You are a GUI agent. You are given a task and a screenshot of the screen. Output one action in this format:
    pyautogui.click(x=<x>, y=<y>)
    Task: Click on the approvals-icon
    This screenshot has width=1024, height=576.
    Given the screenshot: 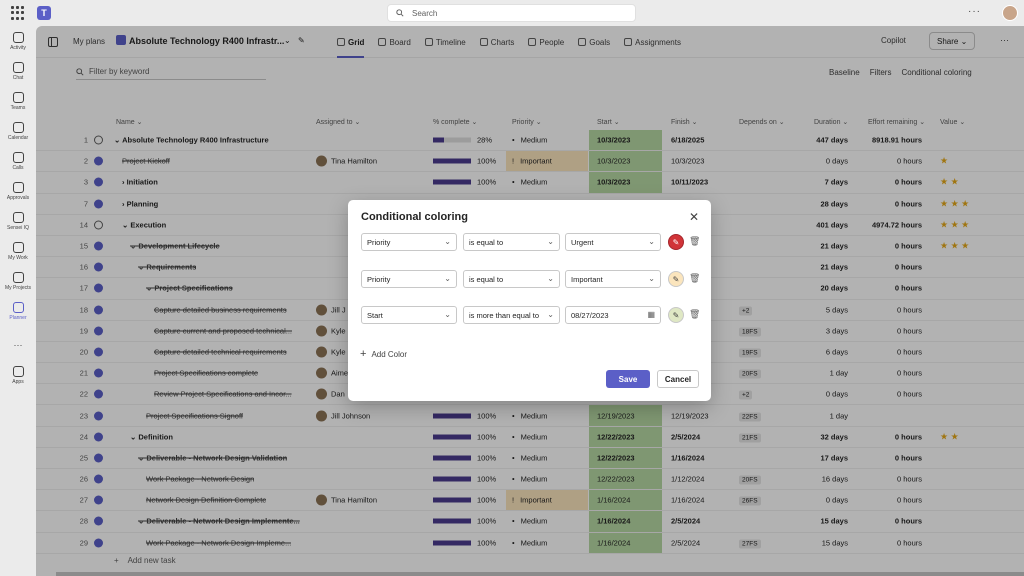 What is the action you would take?
    pyautogui.click(x=18, y=187)
    